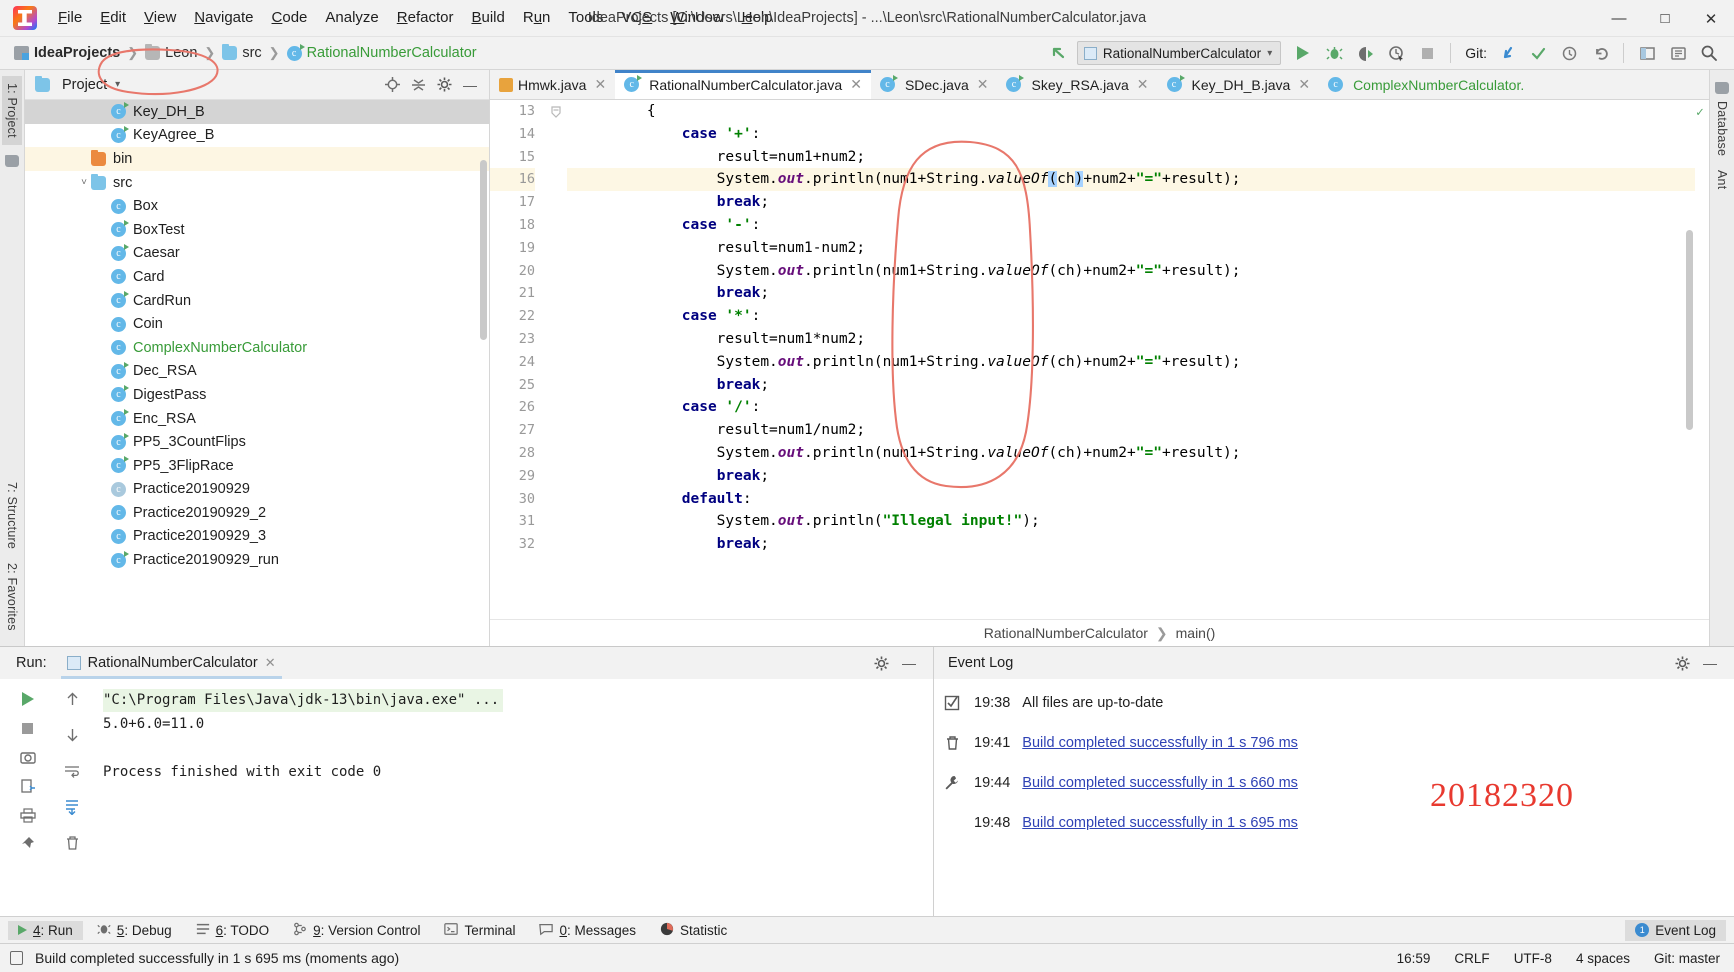  What do you see at coordinates (84, 182) in the screenshot?
I see `chevron-down-icon: ˅` at bounding box center [84, 182].